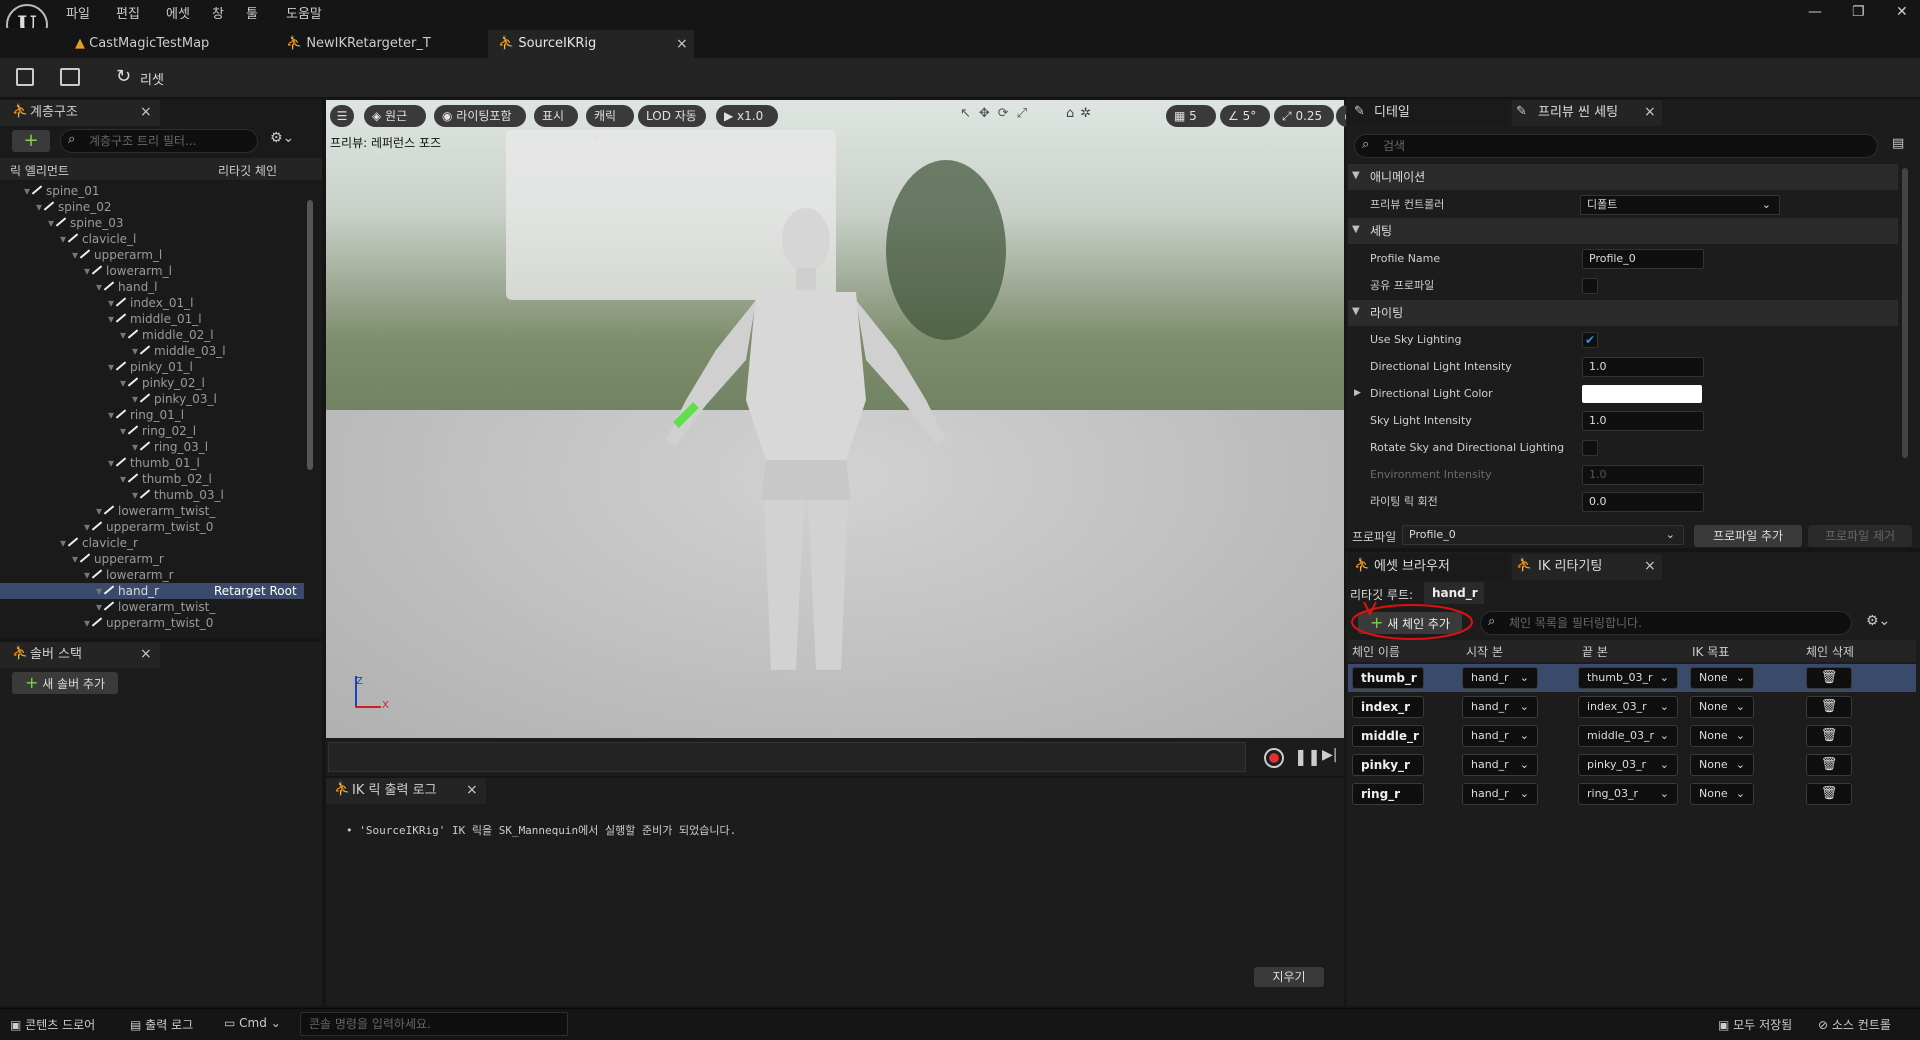  Describe the element at coordinates (1623, 313) in the screenshot. I see `section-lighting: 라이팅` at that location.